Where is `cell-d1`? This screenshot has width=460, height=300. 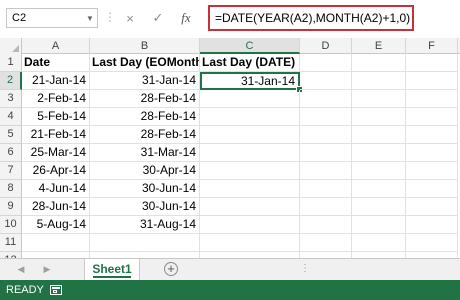 cell-d1 is located at coordinates (326, 63).